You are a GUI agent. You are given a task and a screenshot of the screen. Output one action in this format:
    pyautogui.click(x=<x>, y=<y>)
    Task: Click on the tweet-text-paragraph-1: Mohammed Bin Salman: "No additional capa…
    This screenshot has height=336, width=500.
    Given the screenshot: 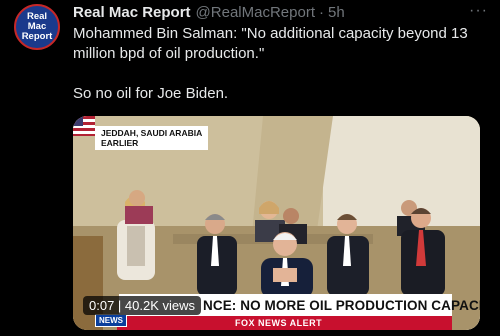 What is the action you would take?
    pyautogui.click(x=270, y=43)
    